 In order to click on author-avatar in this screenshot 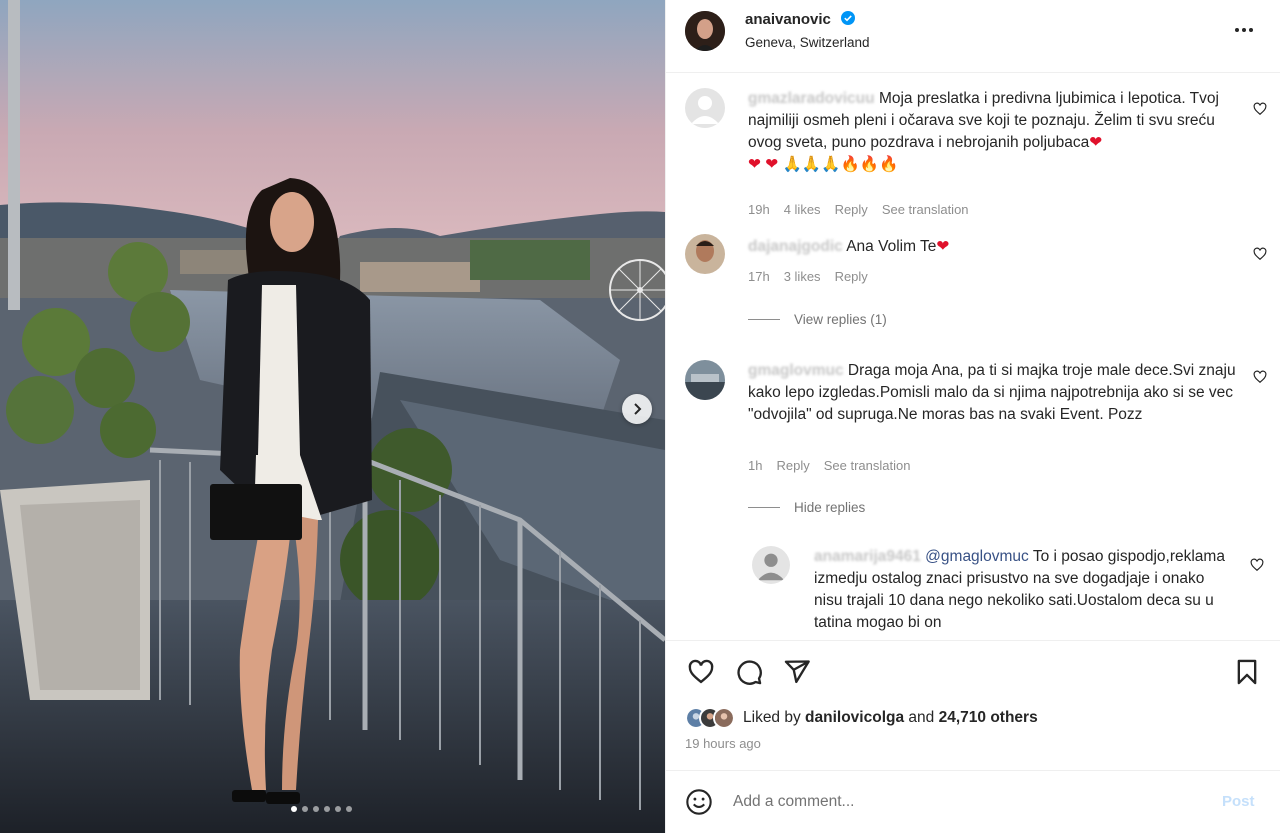, I will do `click(705, 31)`.